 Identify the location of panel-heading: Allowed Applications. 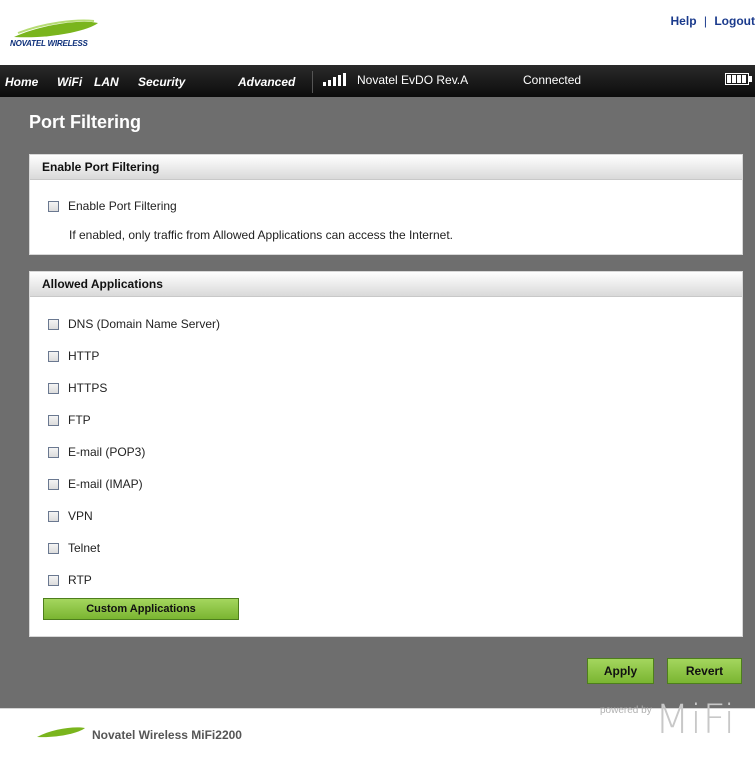
(386, 284).